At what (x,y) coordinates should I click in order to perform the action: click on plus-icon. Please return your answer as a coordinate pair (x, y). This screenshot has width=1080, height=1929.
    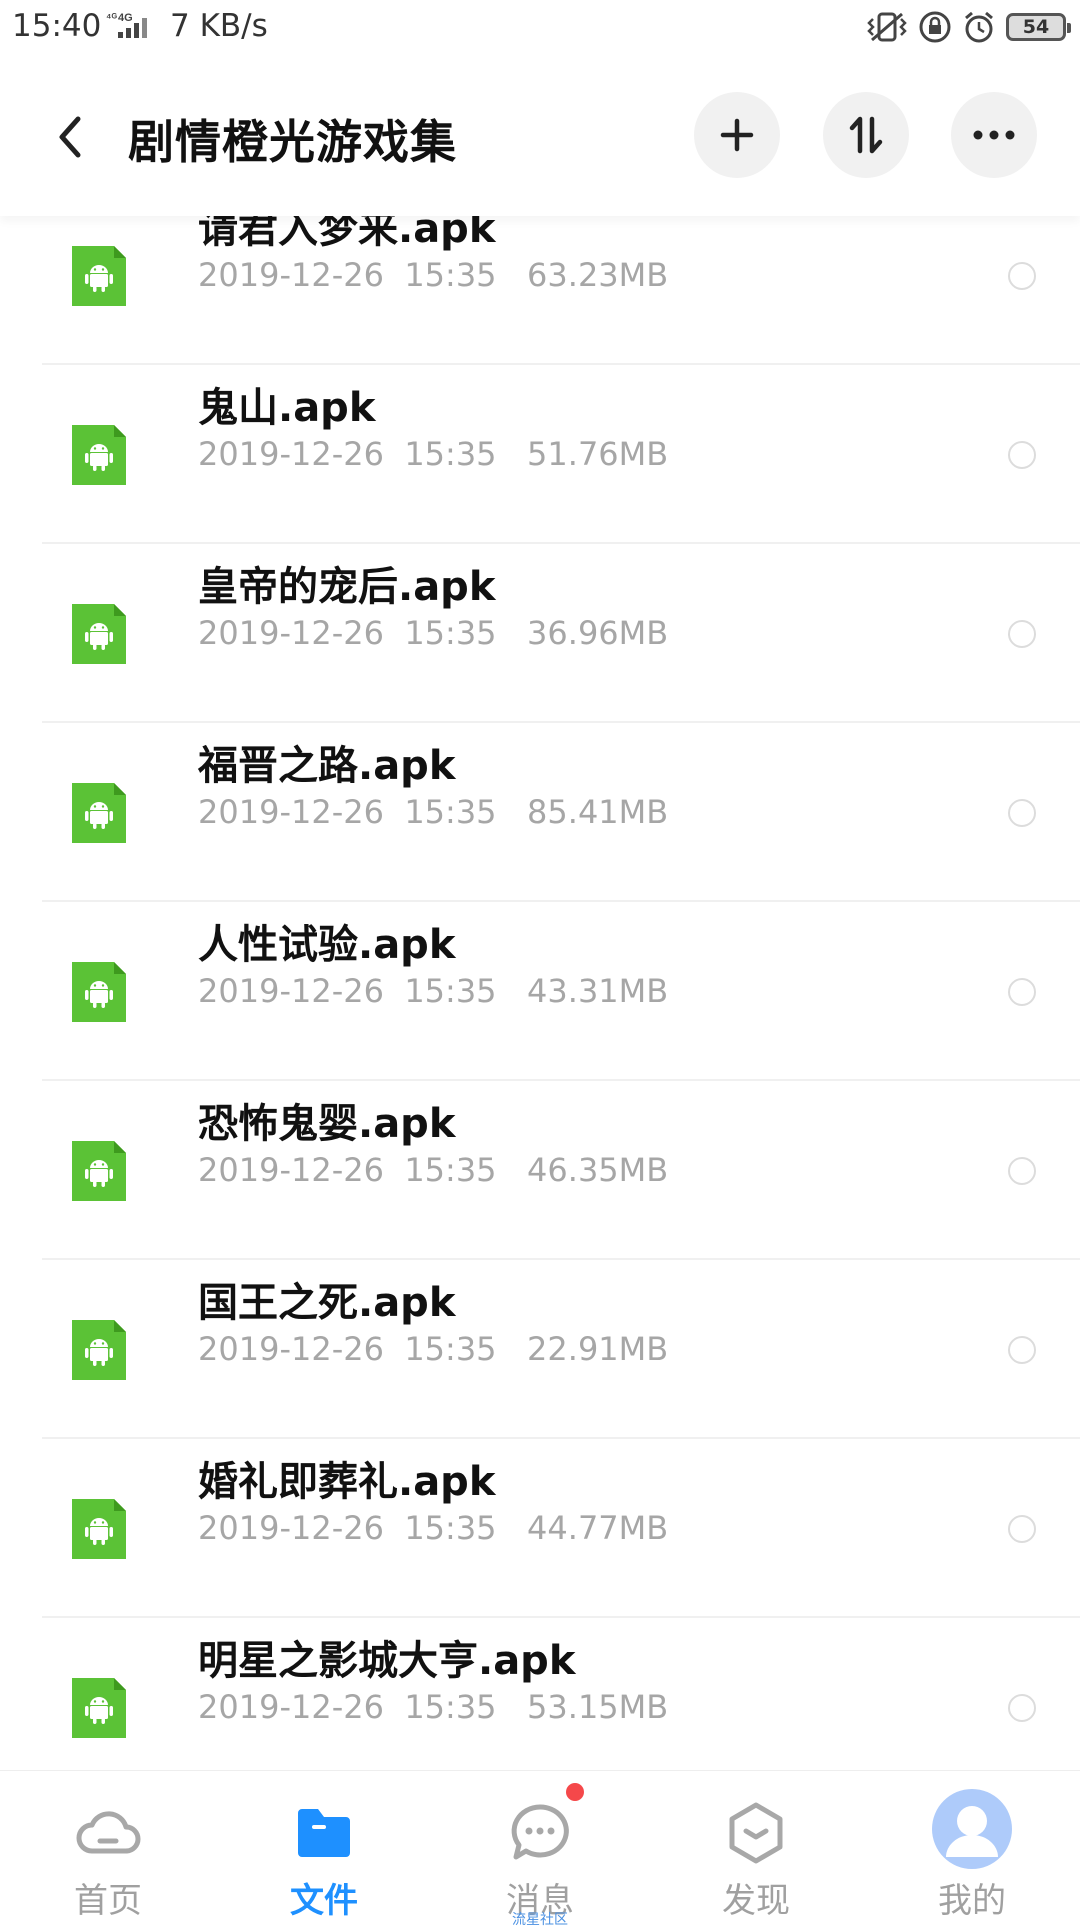
    Looking at the image, I should click on (737, 135).